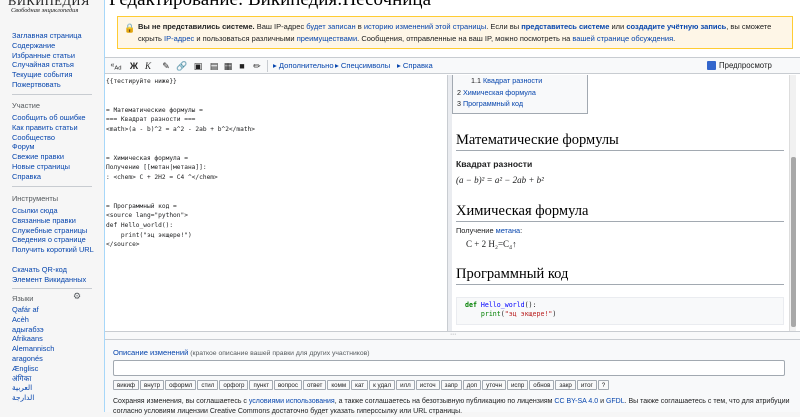  What do you see at coordinates (126, 385) in the screenshot?
I see `summary-chip: викиф` at bounding box center [126, 385].